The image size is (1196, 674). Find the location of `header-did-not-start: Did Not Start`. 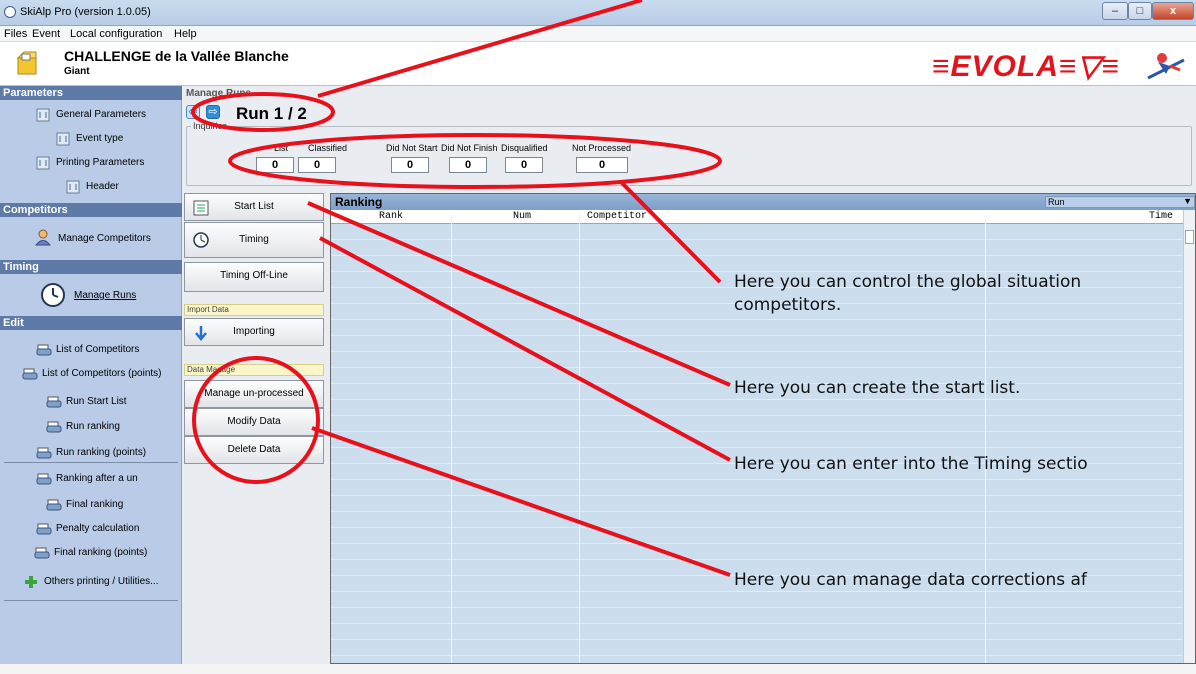

header-did-not-start: Did Not Start is located at coordinates (412, 148).